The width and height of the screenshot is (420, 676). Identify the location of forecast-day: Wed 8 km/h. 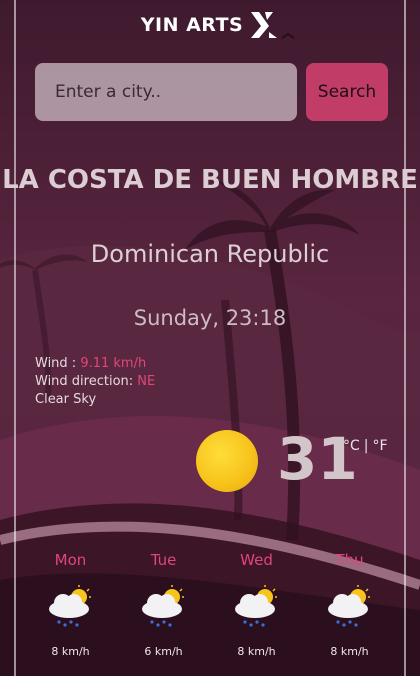
(257, 604).